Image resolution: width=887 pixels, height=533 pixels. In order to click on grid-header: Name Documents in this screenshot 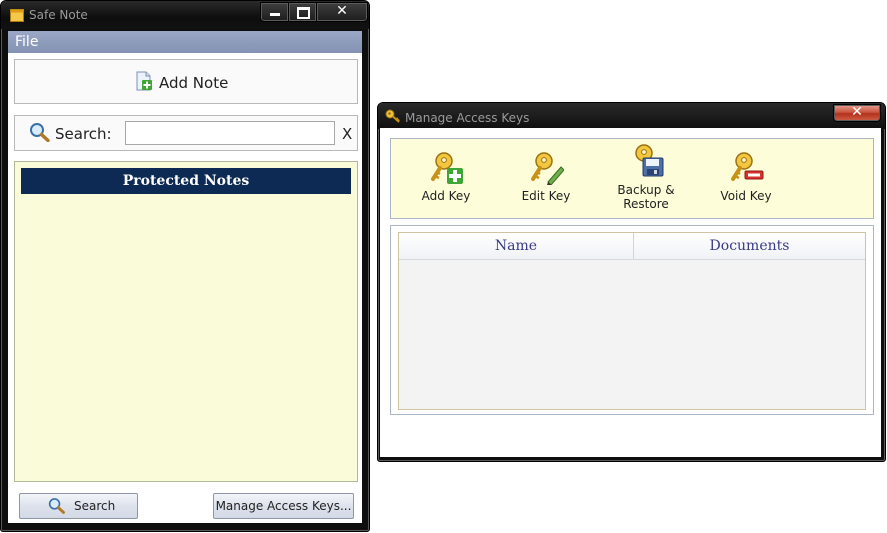, I will do `click(632, 246)`.